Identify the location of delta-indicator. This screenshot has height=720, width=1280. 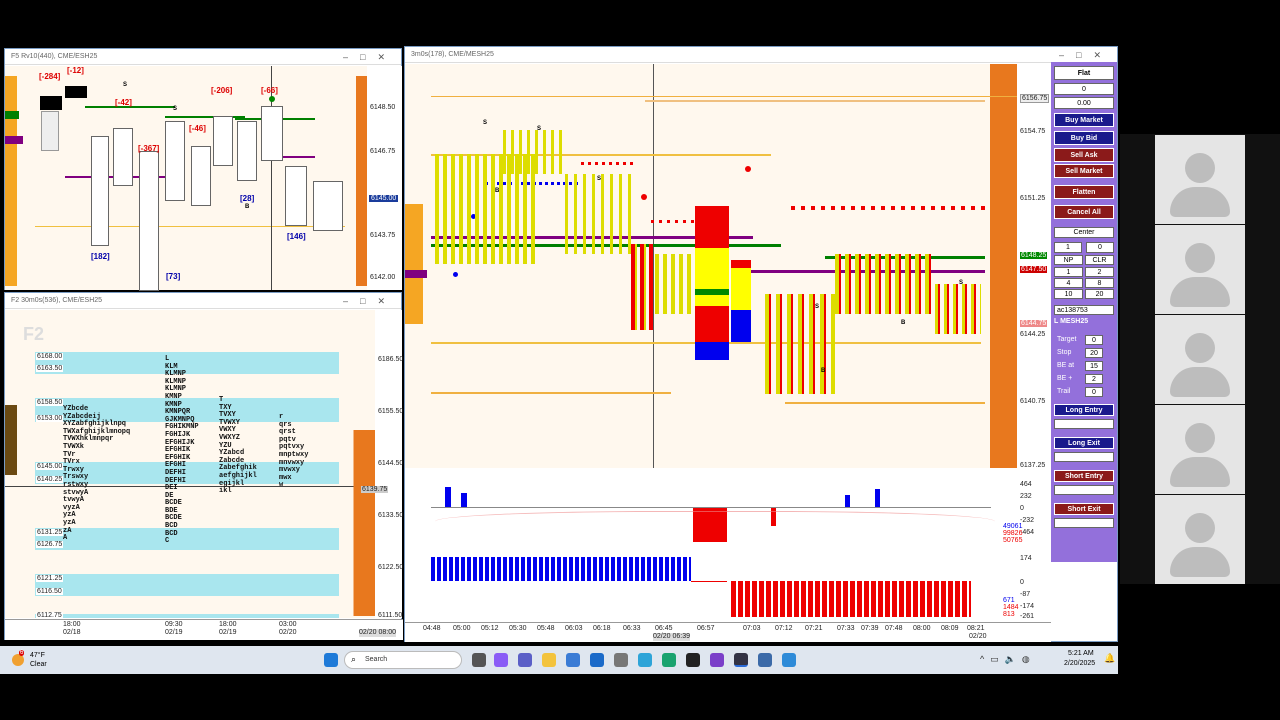
(711, 507).